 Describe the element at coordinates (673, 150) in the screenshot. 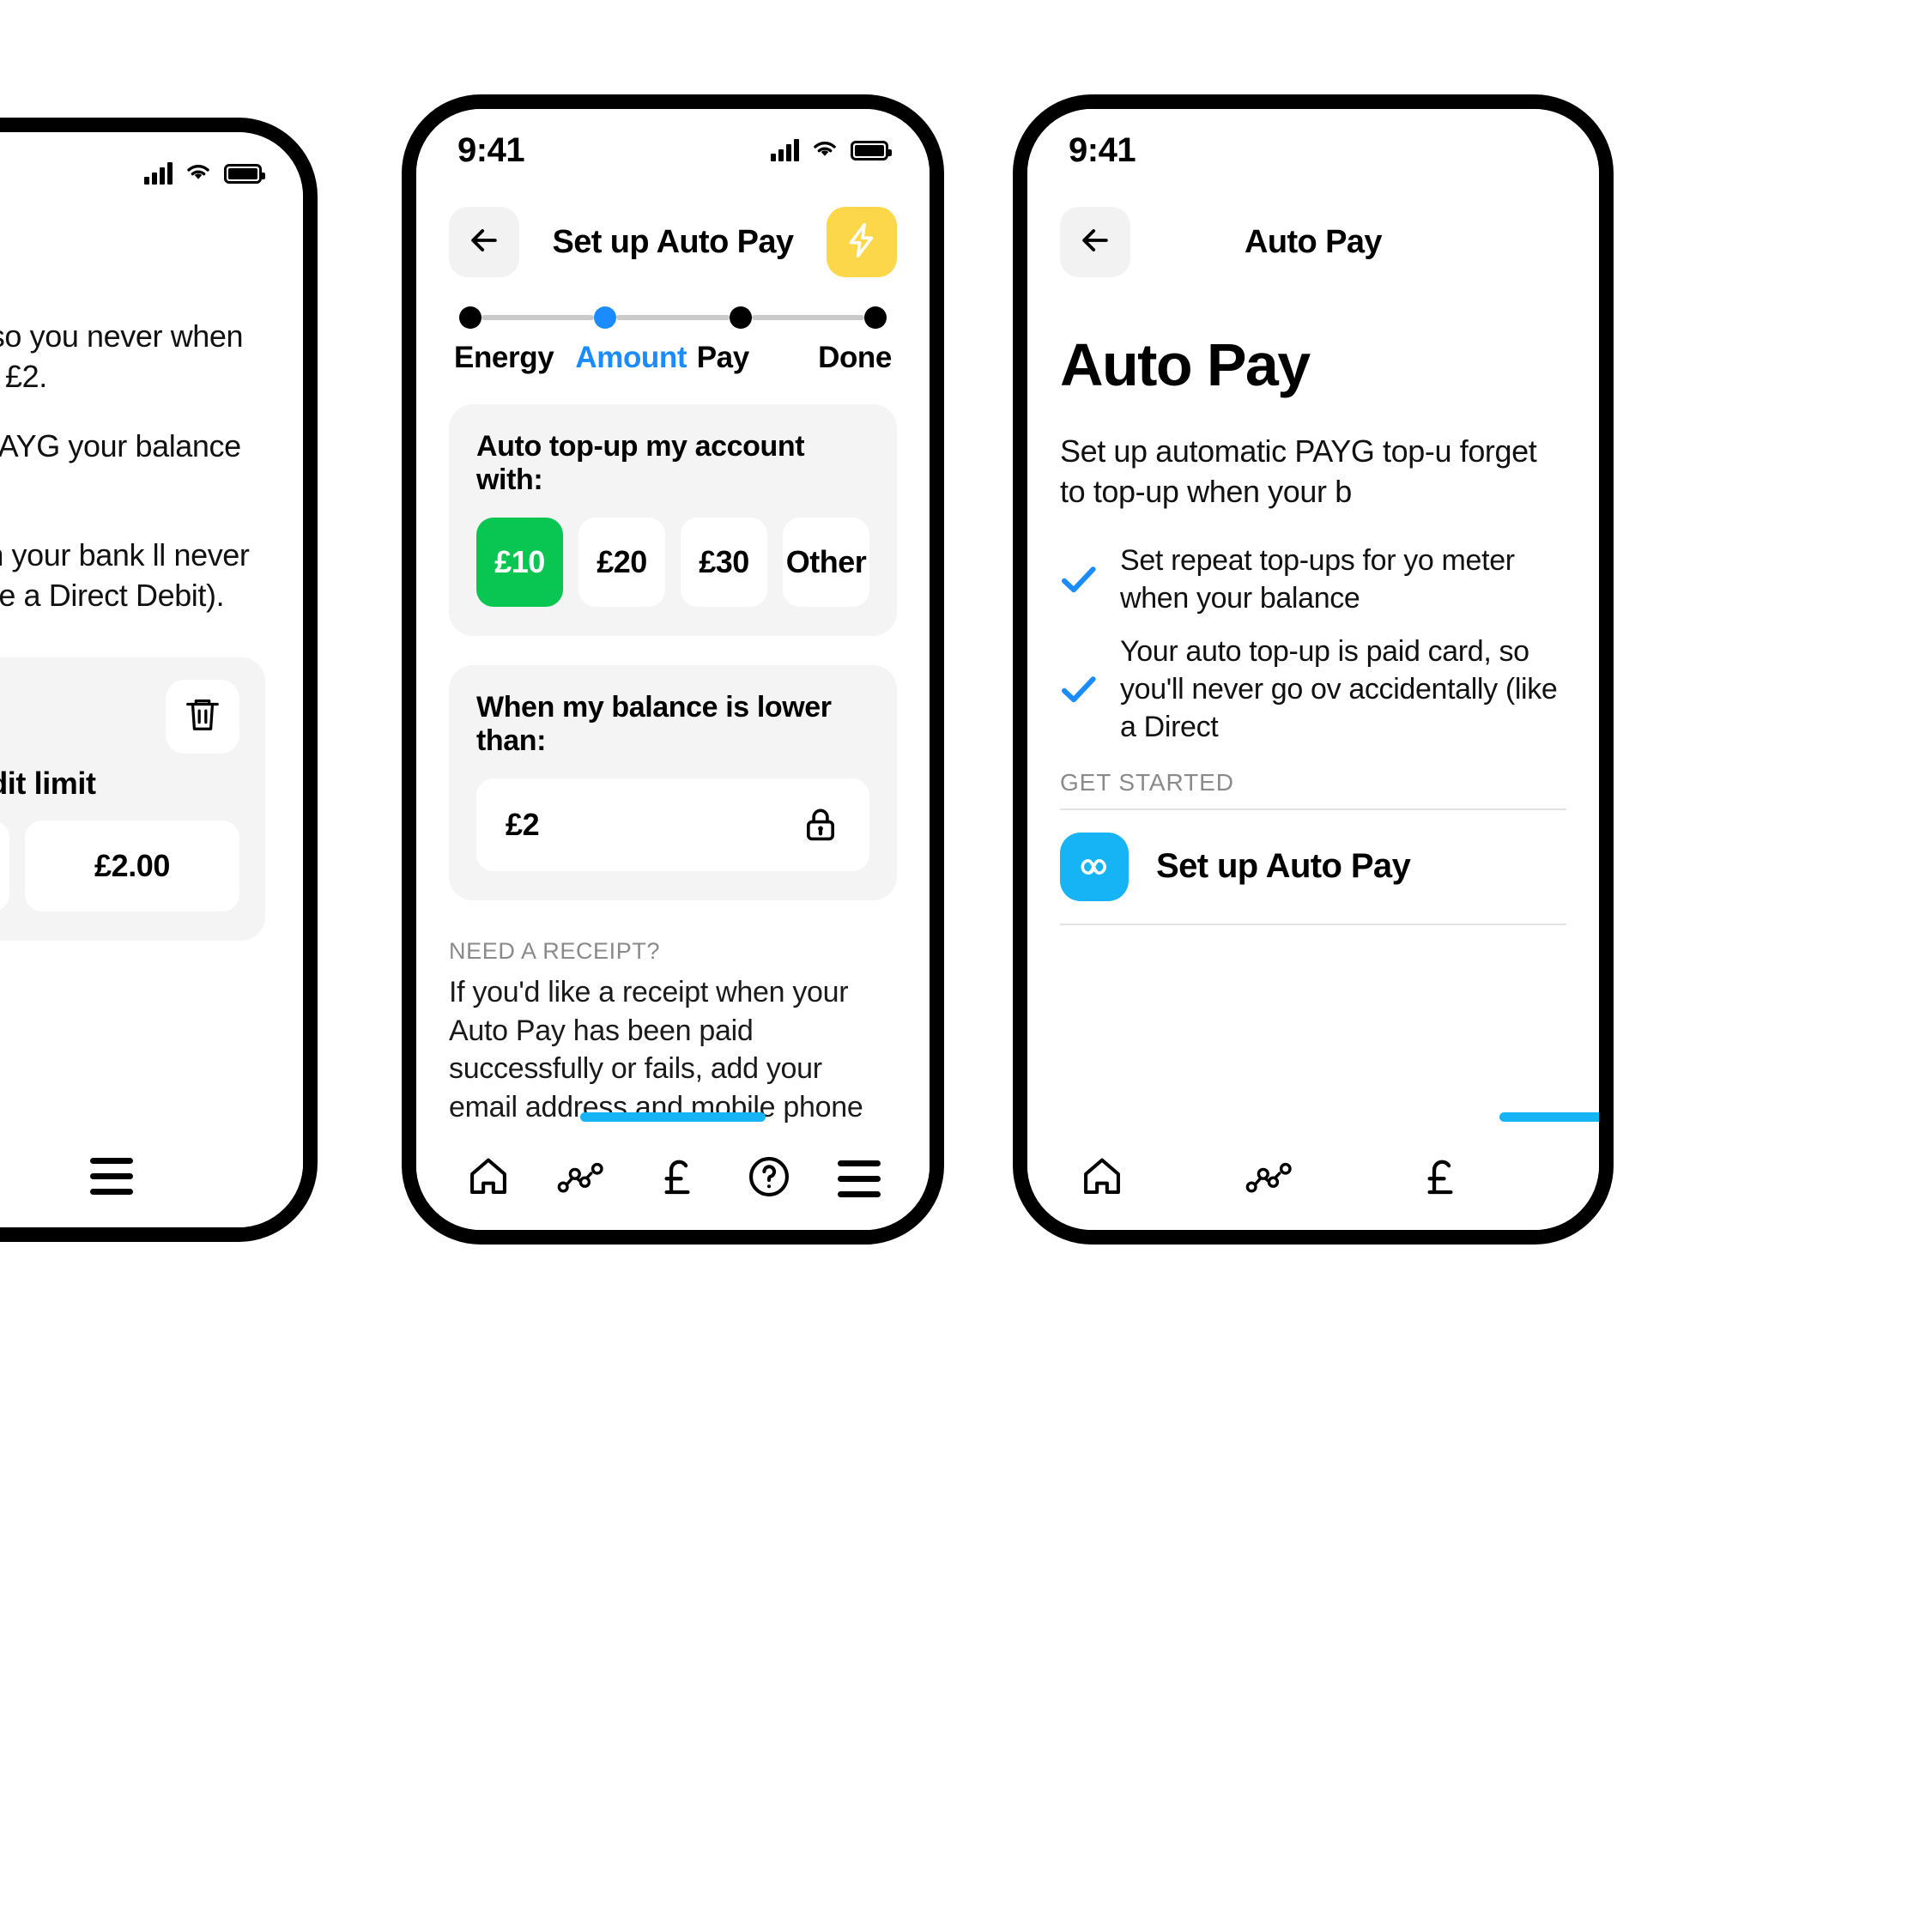

I see `center-status-bar: 9:41` at that location.